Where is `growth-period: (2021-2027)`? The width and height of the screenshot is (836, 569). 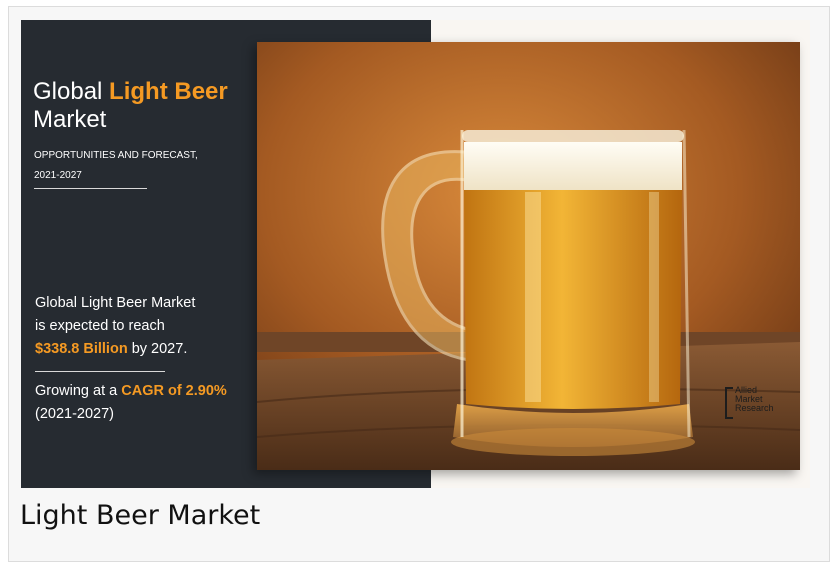 growth-period: (2021-2027) is located at coordinates (74, 414).